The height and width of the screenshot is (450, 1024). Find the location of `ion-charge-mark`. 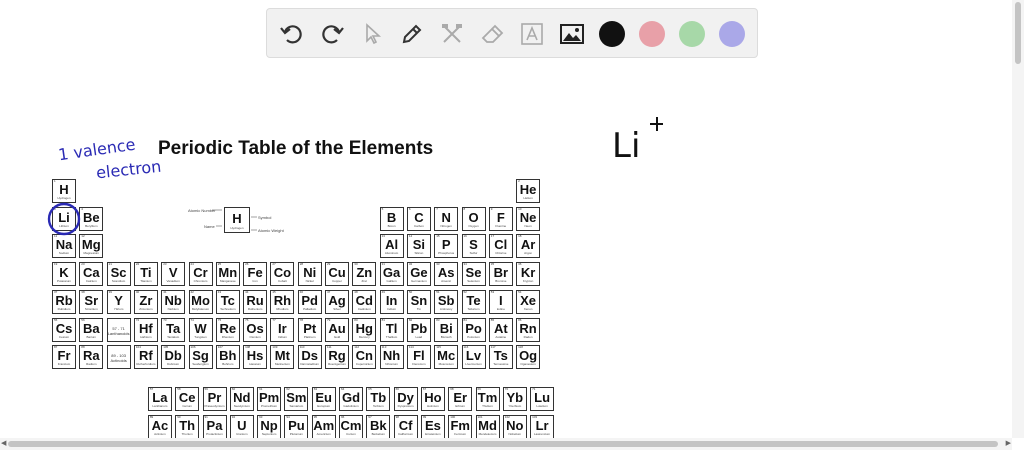

ion-charge-mark is located at coordinates (656, 124).